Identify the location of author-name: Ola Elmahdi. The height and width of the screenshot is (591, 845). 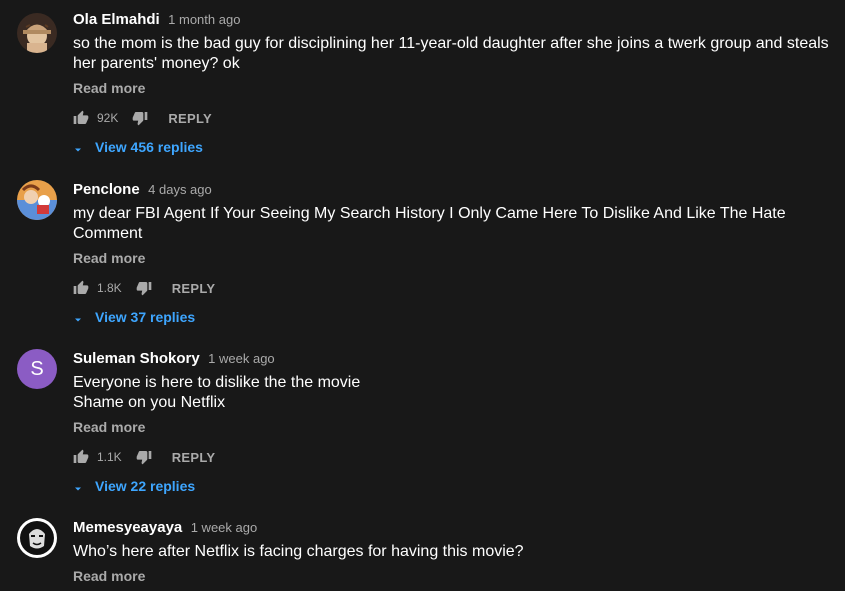
(116, 19).